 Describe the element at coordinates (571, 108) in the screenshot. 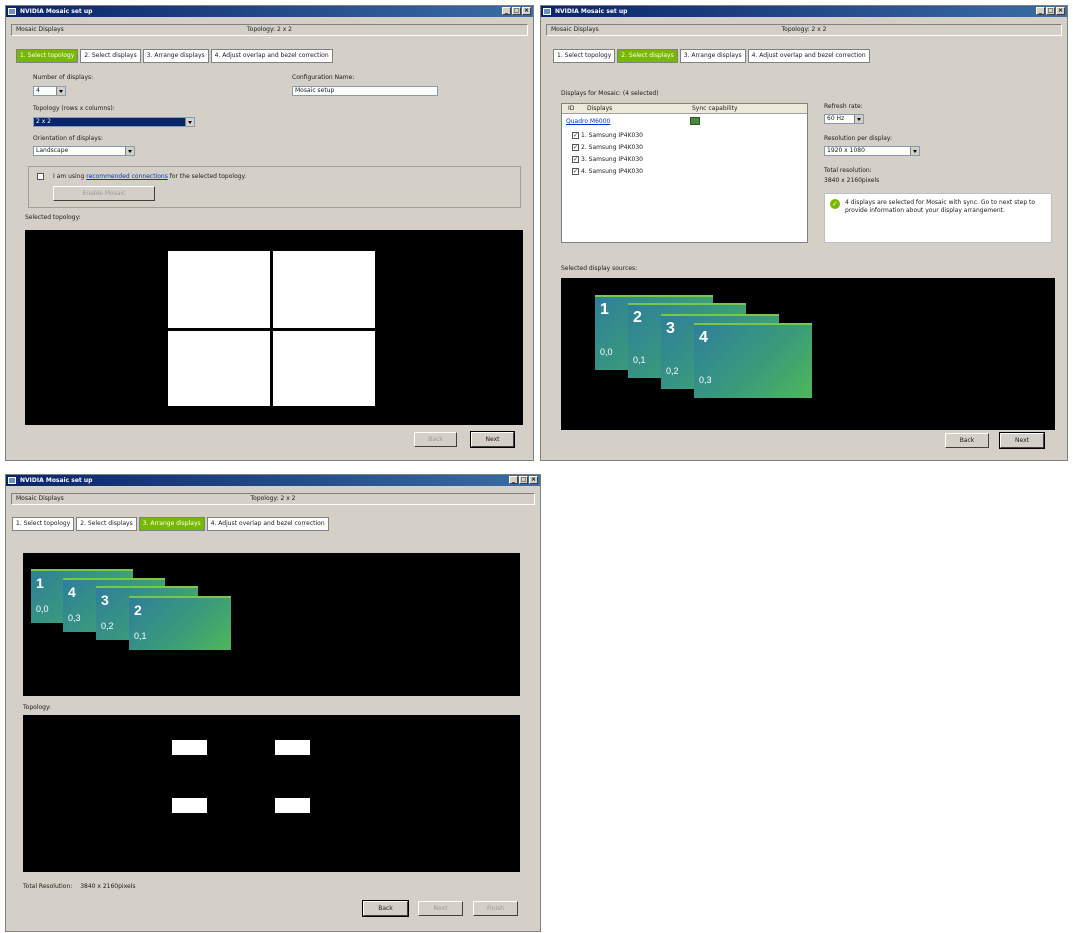

I see `col-id-header: ID` at that location.